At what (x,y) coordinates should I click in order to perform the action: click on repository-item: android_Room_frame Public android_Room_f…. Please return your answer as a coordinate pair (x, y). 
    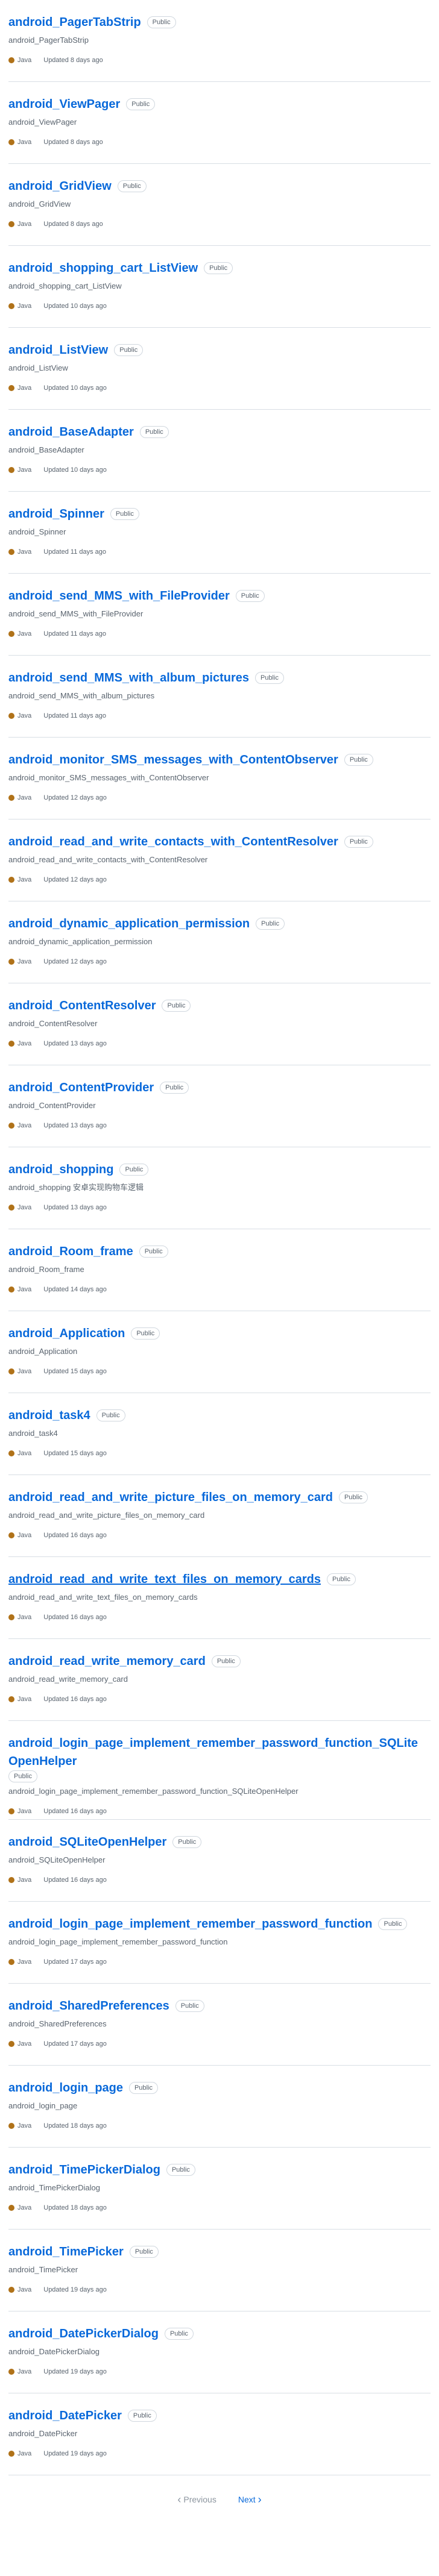
    Looking at the image, I should click on (219, 1270).